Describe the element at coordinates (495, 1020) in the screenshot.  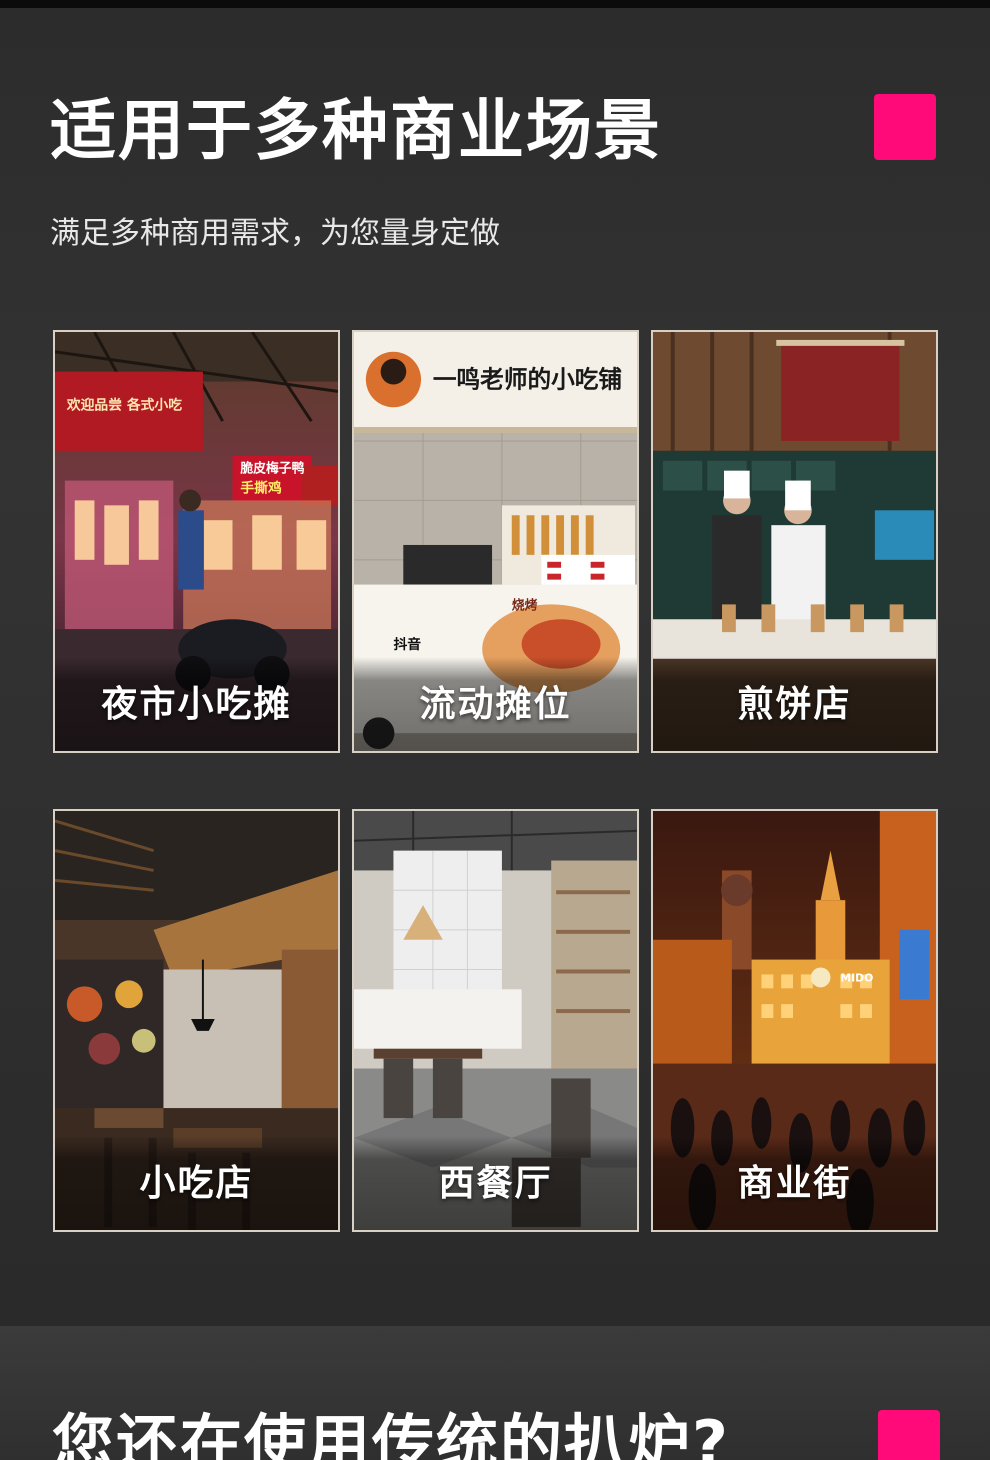
I see `scenario-card-western-restaurant: 西餐厅` at that location.